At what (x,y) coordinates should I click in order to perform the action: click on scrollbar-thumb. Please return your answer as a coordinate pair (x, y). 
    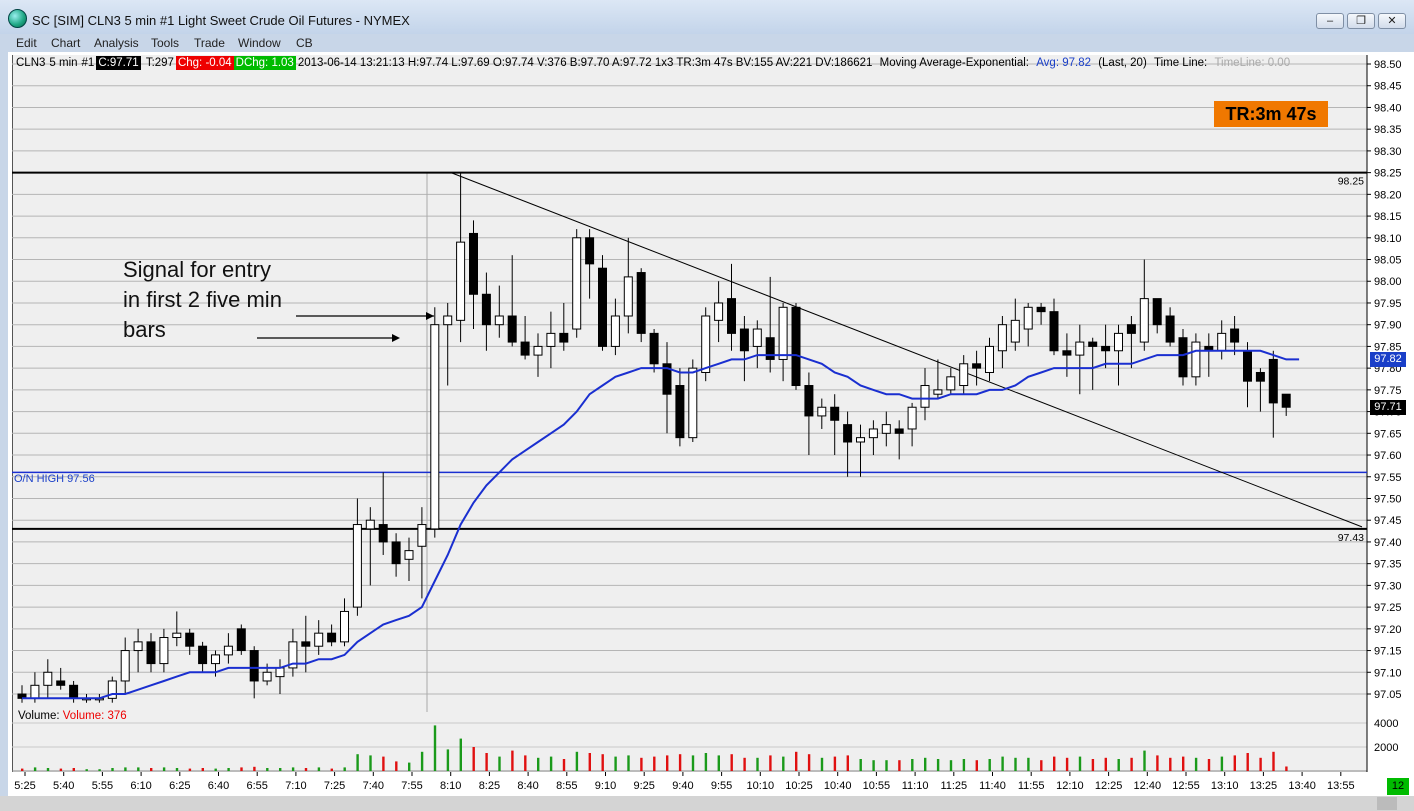
    Looking at the image, I should click on (1387, 803).